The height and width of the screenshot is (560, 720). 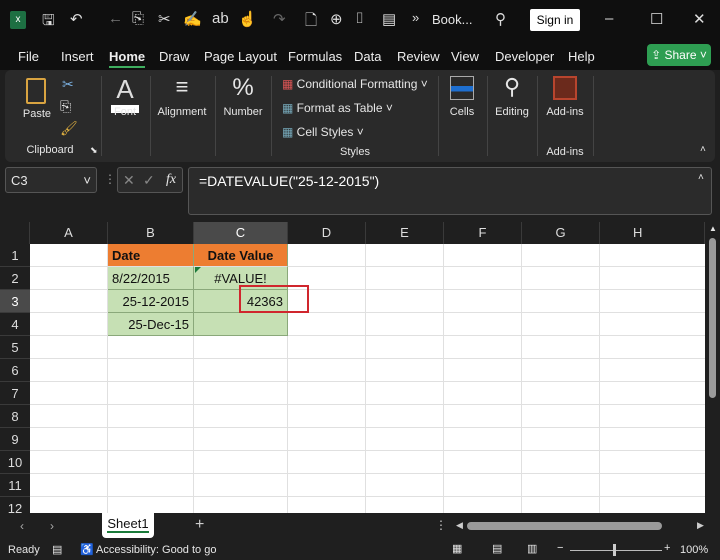 What do you see at coordinates (337, 108) in the screenshot?
I see `format-as-table-button: ▦ Format as Table ˅` at bounding box center [337, 108].